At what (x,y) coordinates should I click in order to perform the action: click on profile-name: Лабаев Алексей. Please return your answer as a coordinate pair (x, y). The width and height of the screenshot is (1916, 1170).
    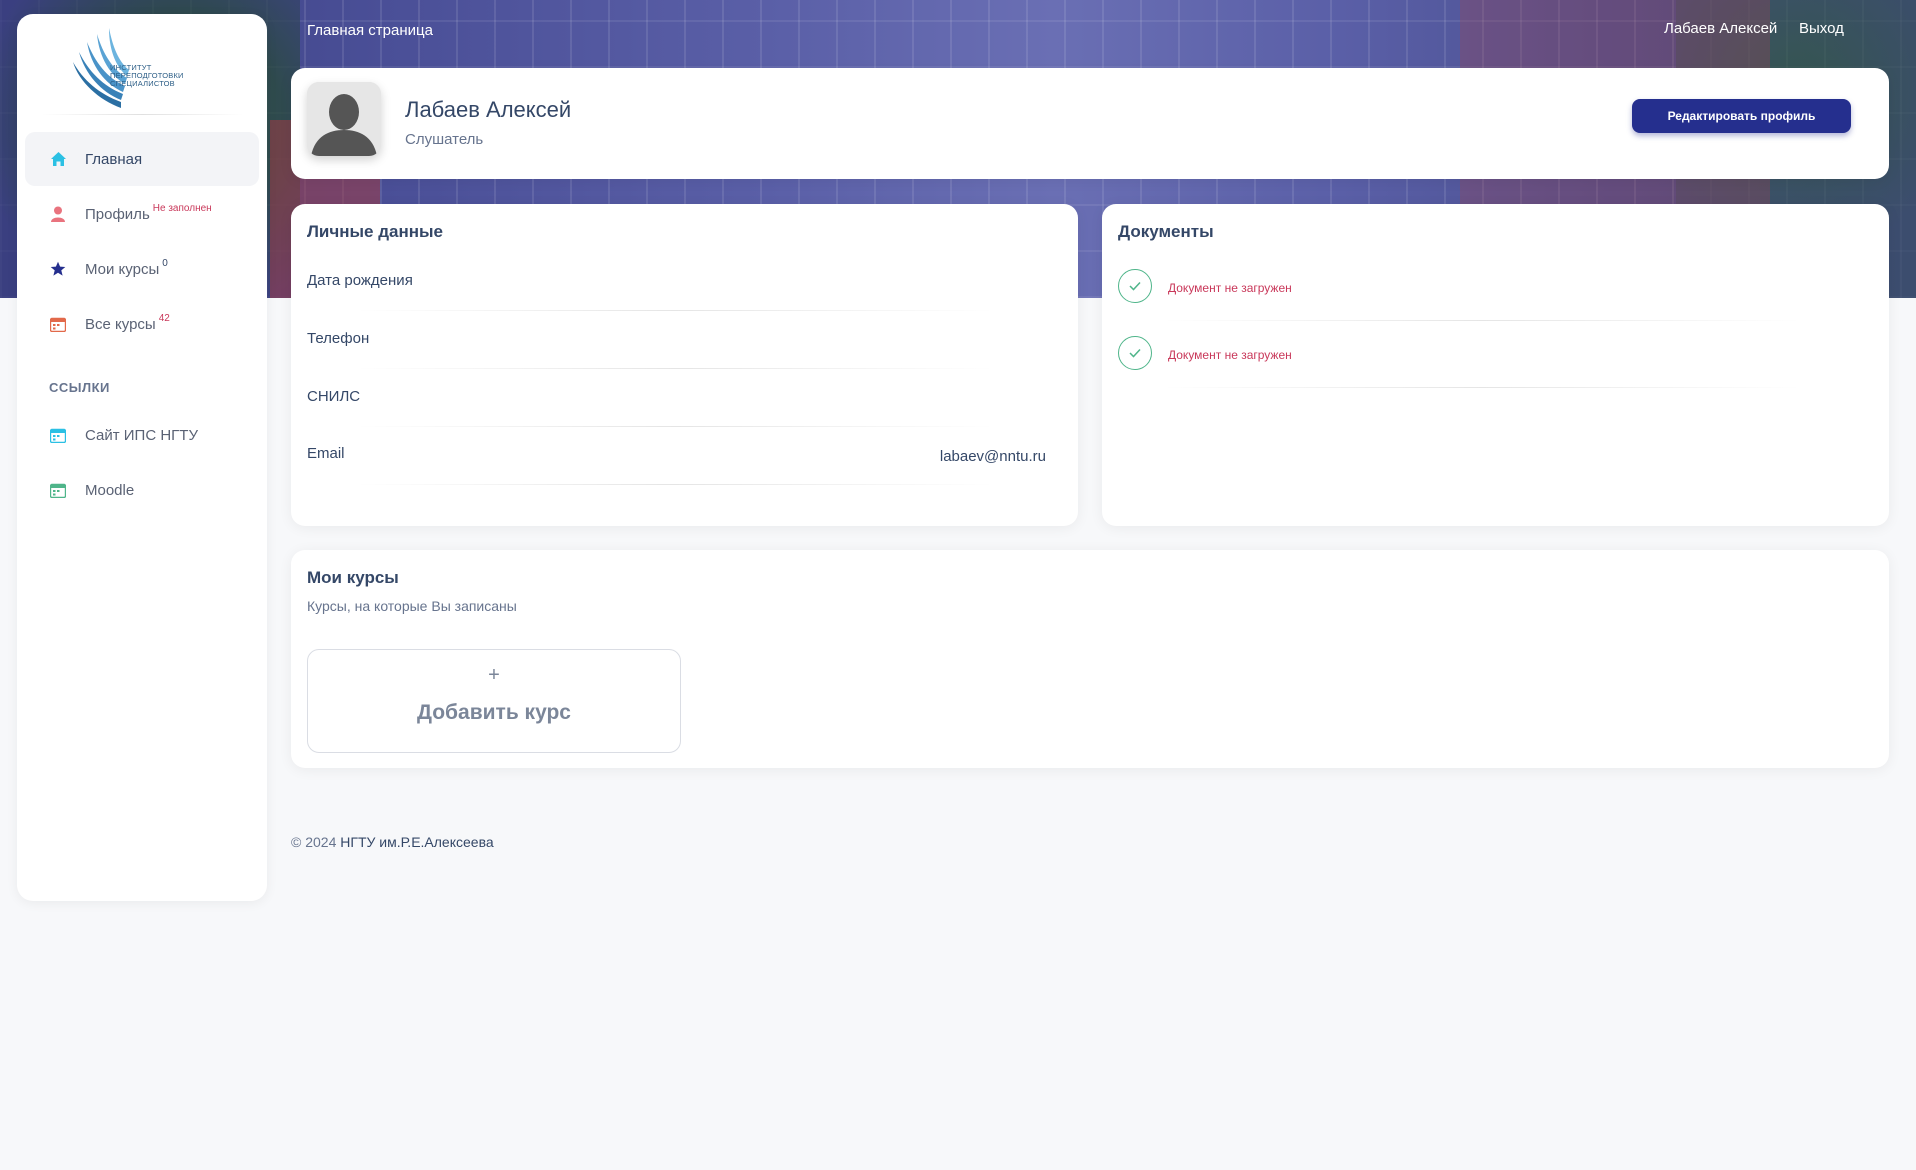
    Looking at the image, I should click on (488, 109).